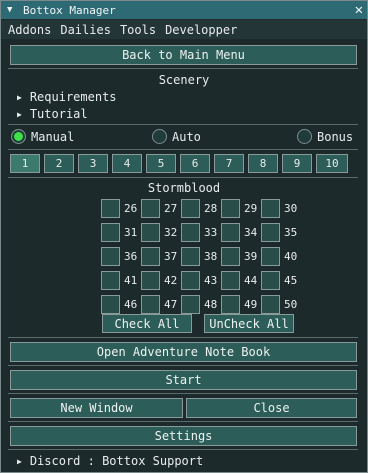 The height and width of the screenshot is (473, 368). I want to click on tree-label: Tutorial, so click(58, 114).